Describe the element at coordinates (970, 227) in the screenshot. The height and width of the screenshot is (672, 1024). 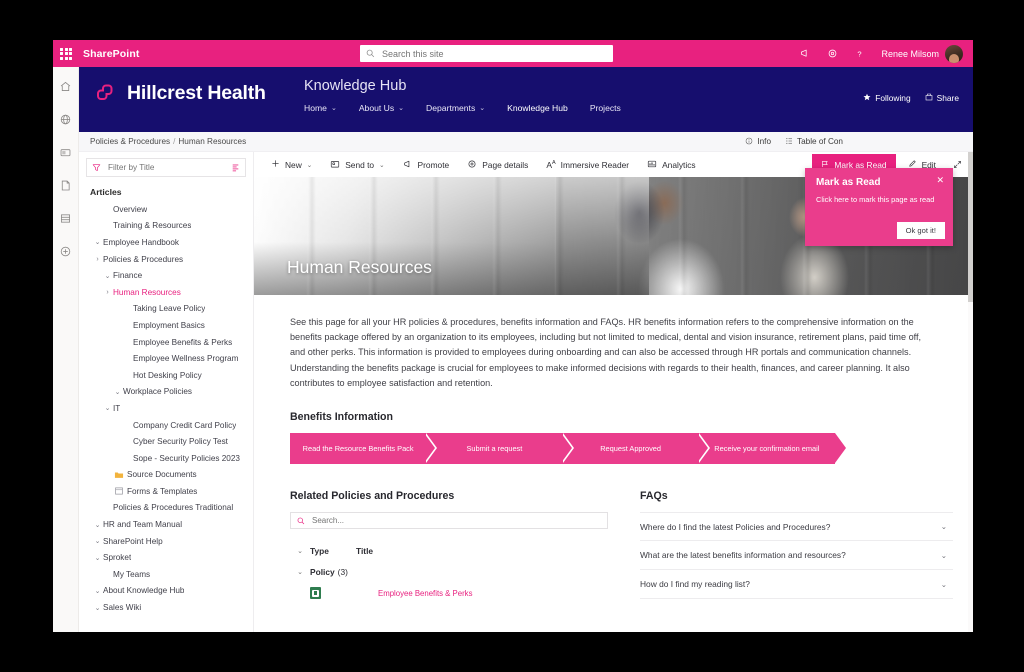
I see `scrollbar-thumb` at that location.